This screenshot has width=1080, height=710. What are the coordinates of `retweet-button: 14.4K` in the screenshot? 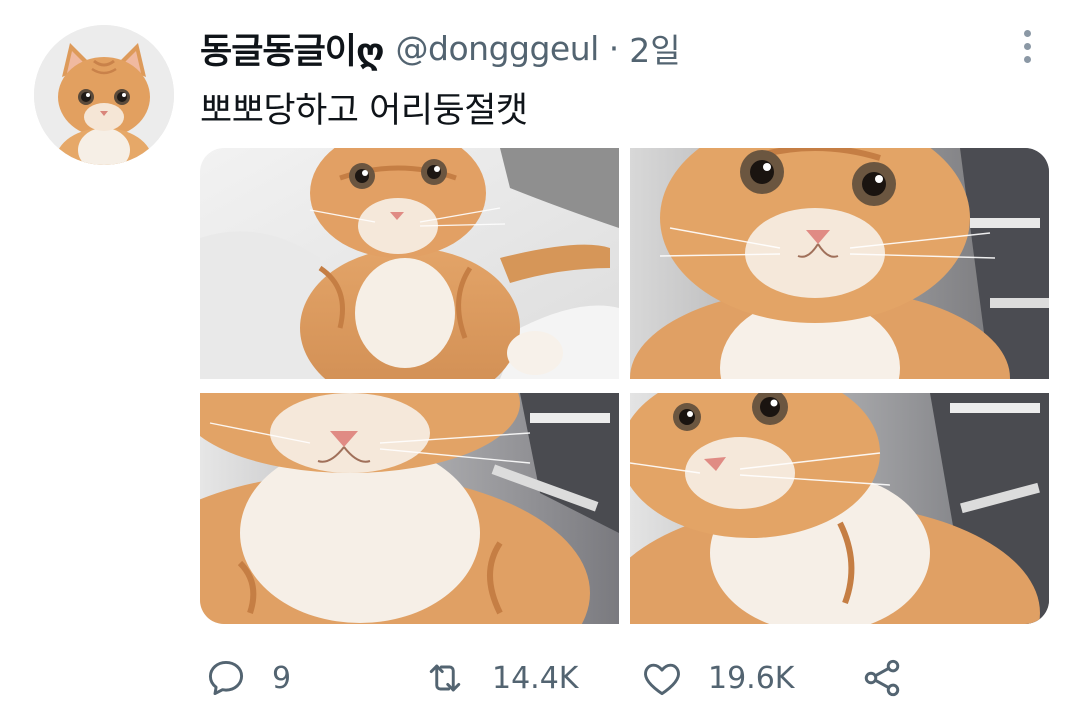 It's located at (500, 678).